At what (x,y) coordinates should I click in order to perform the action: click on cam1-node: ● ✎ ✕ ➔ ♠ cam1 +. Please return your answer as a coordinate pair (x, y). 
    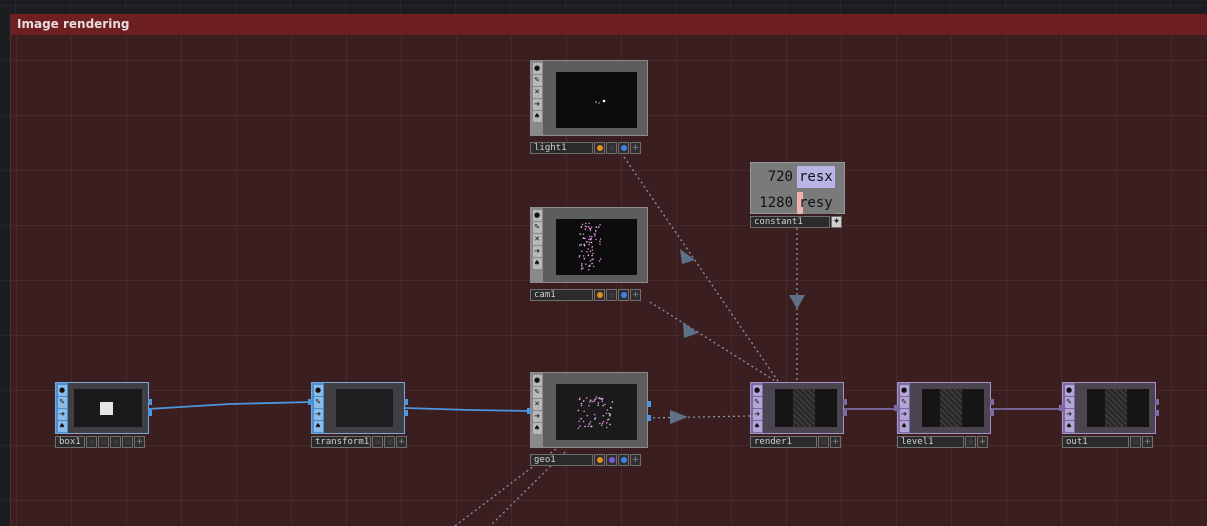
    Looking at the image, I should click on (589, 254).